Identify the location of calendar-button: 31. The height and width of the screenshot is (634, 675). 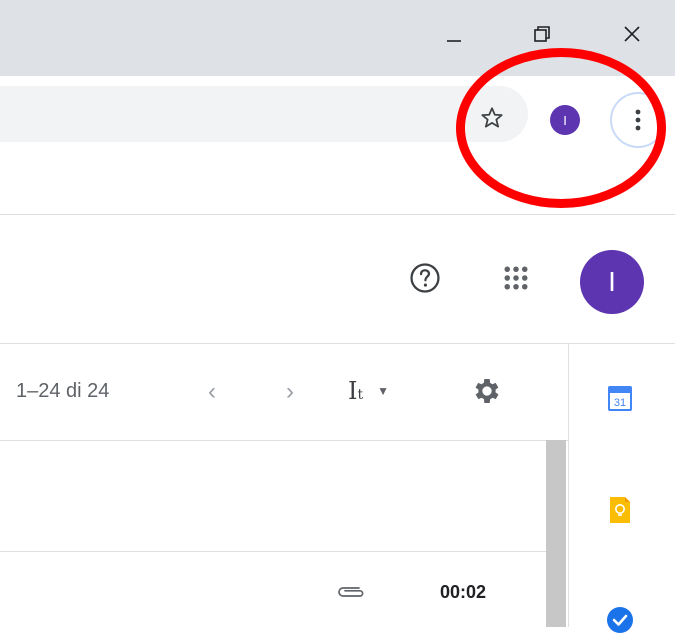
(620, 398).